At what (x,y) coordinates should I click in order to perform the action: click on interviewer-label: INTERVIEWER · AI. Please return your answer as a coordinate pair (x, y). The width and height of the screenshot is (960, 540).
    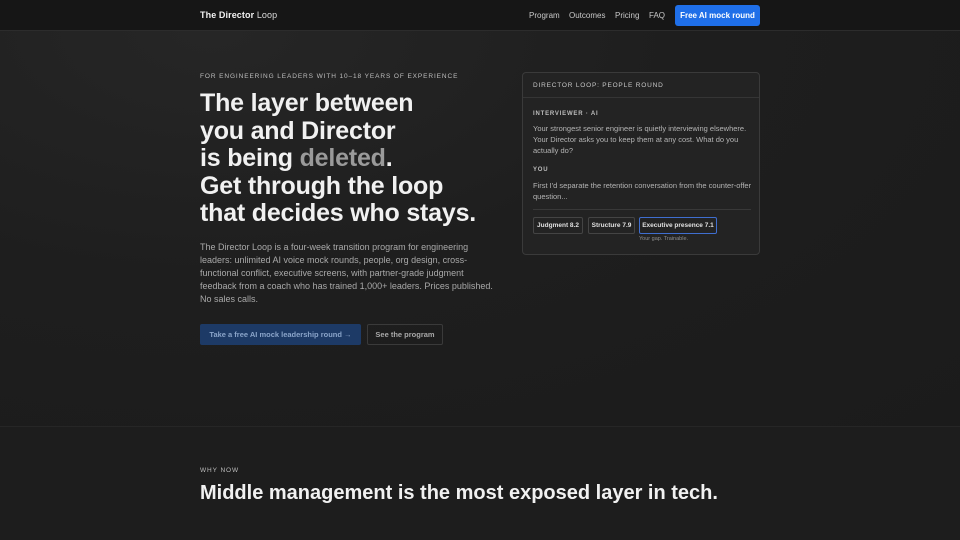
    Looking at the image, I should click on (566, 114).